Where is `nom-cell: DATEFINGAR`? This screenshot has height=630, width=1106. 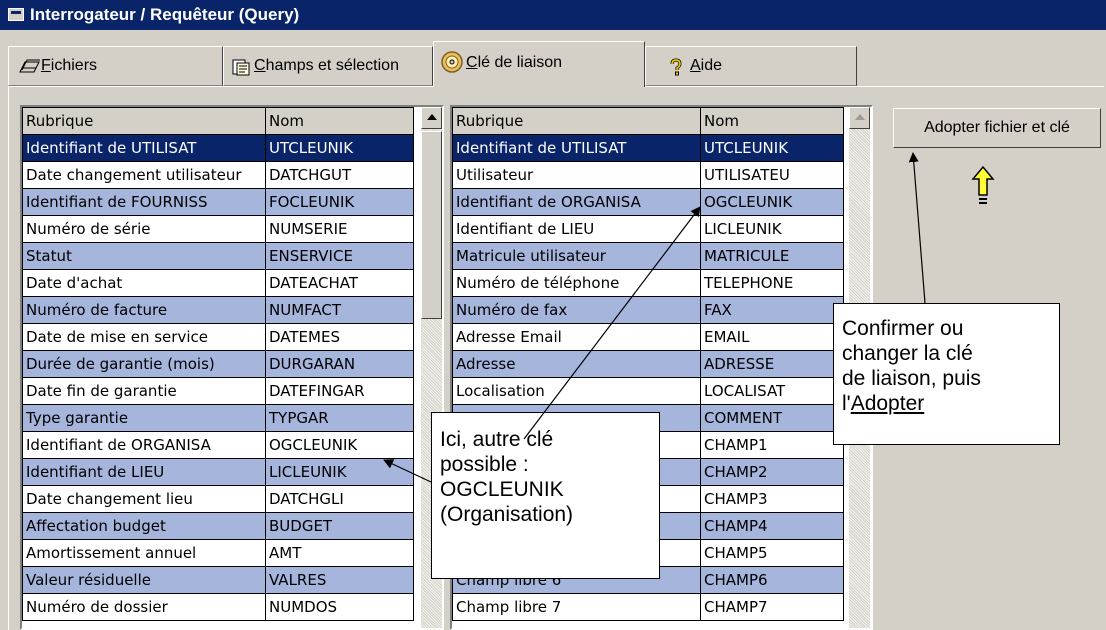
nom-cell: DATEFINGAR is located at coordinates (339, 391).